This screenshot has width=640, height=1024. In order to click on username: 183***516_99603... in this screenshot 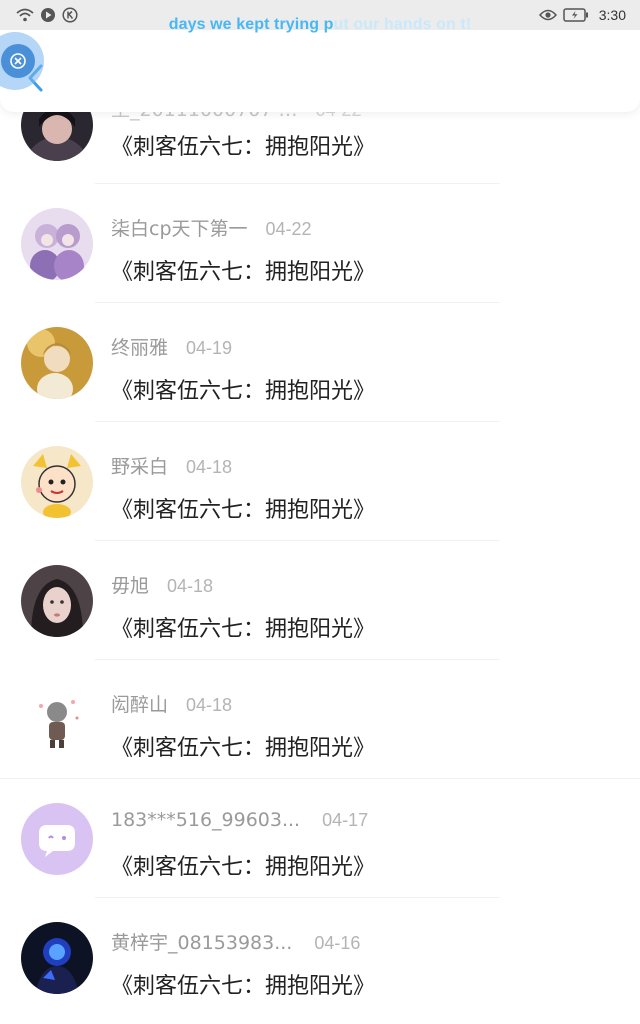, I will do `click(205, 820)`.